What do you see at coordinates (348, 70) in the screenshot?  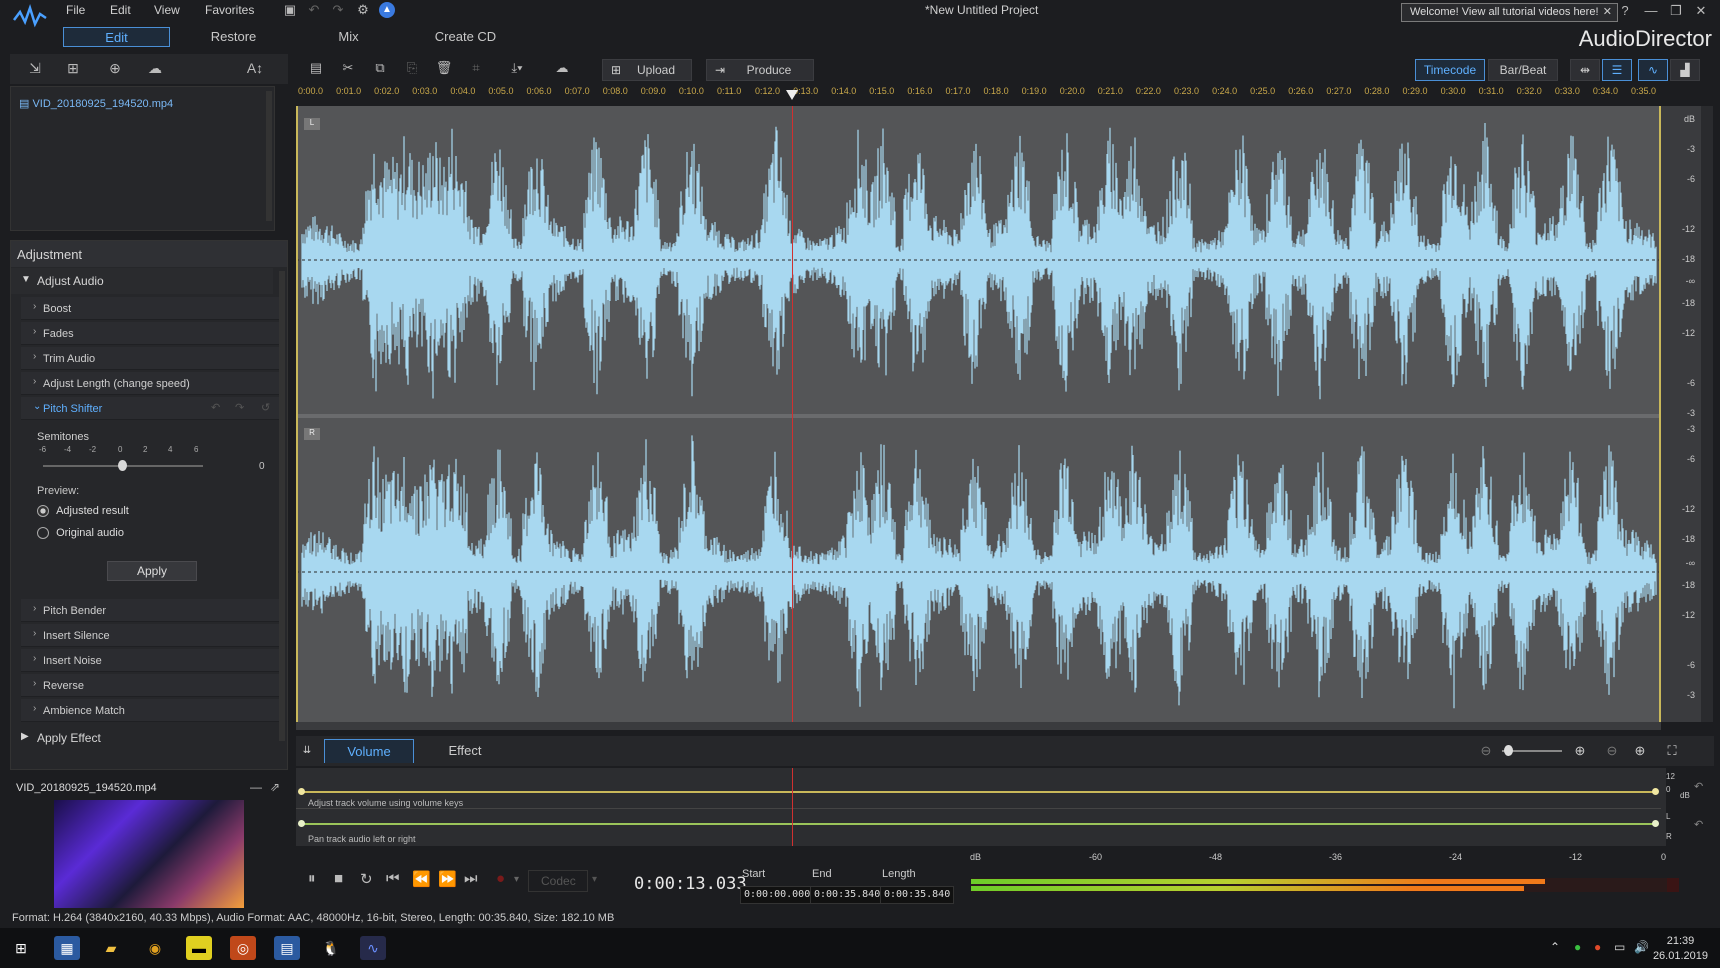 I see `cut-icon: ✂` at bounding box center [348, 70].